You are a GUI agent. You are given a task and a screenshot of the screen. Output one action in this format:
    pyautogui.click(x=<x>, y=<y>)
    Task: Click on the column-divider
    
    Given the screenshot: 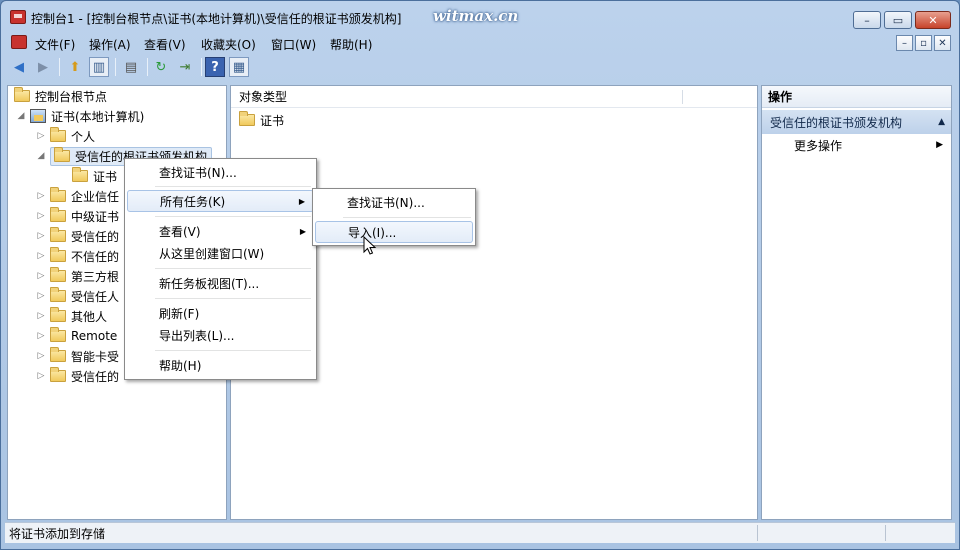 What is the action you would take?
    pyautogui.click(x=682, y=97)
    